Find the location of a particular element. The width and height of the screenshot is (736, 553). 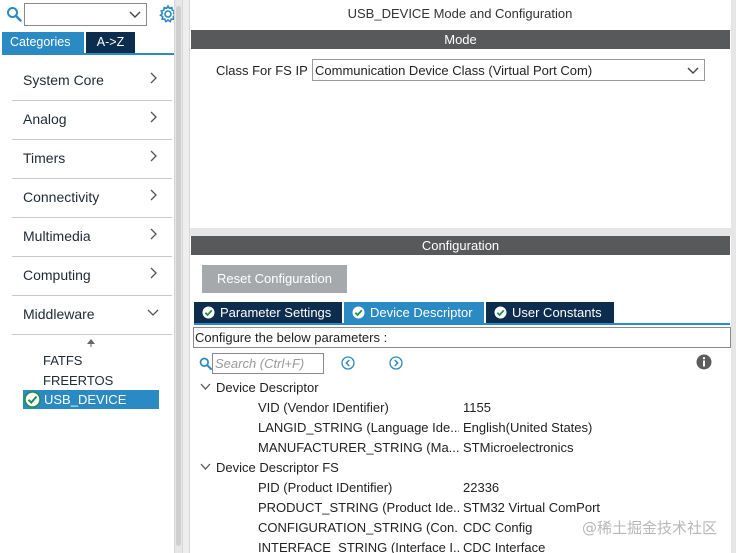

previous-match-icon is located at coordinates (348, 363).